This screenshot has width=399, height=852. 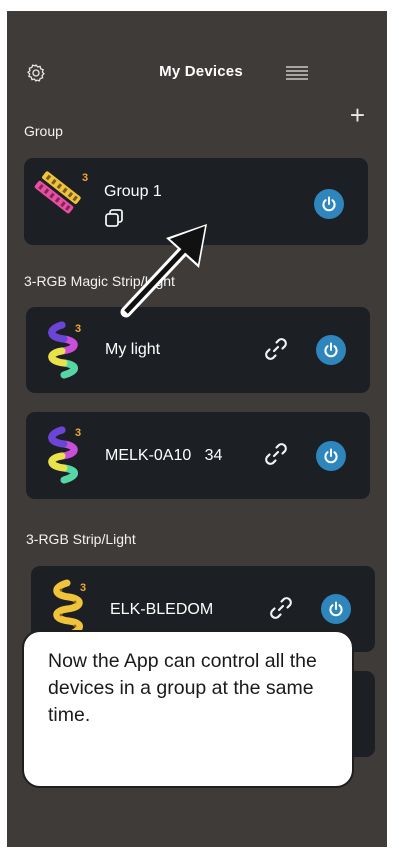 I want to click on group-power-button, so click(x=329, y=204).